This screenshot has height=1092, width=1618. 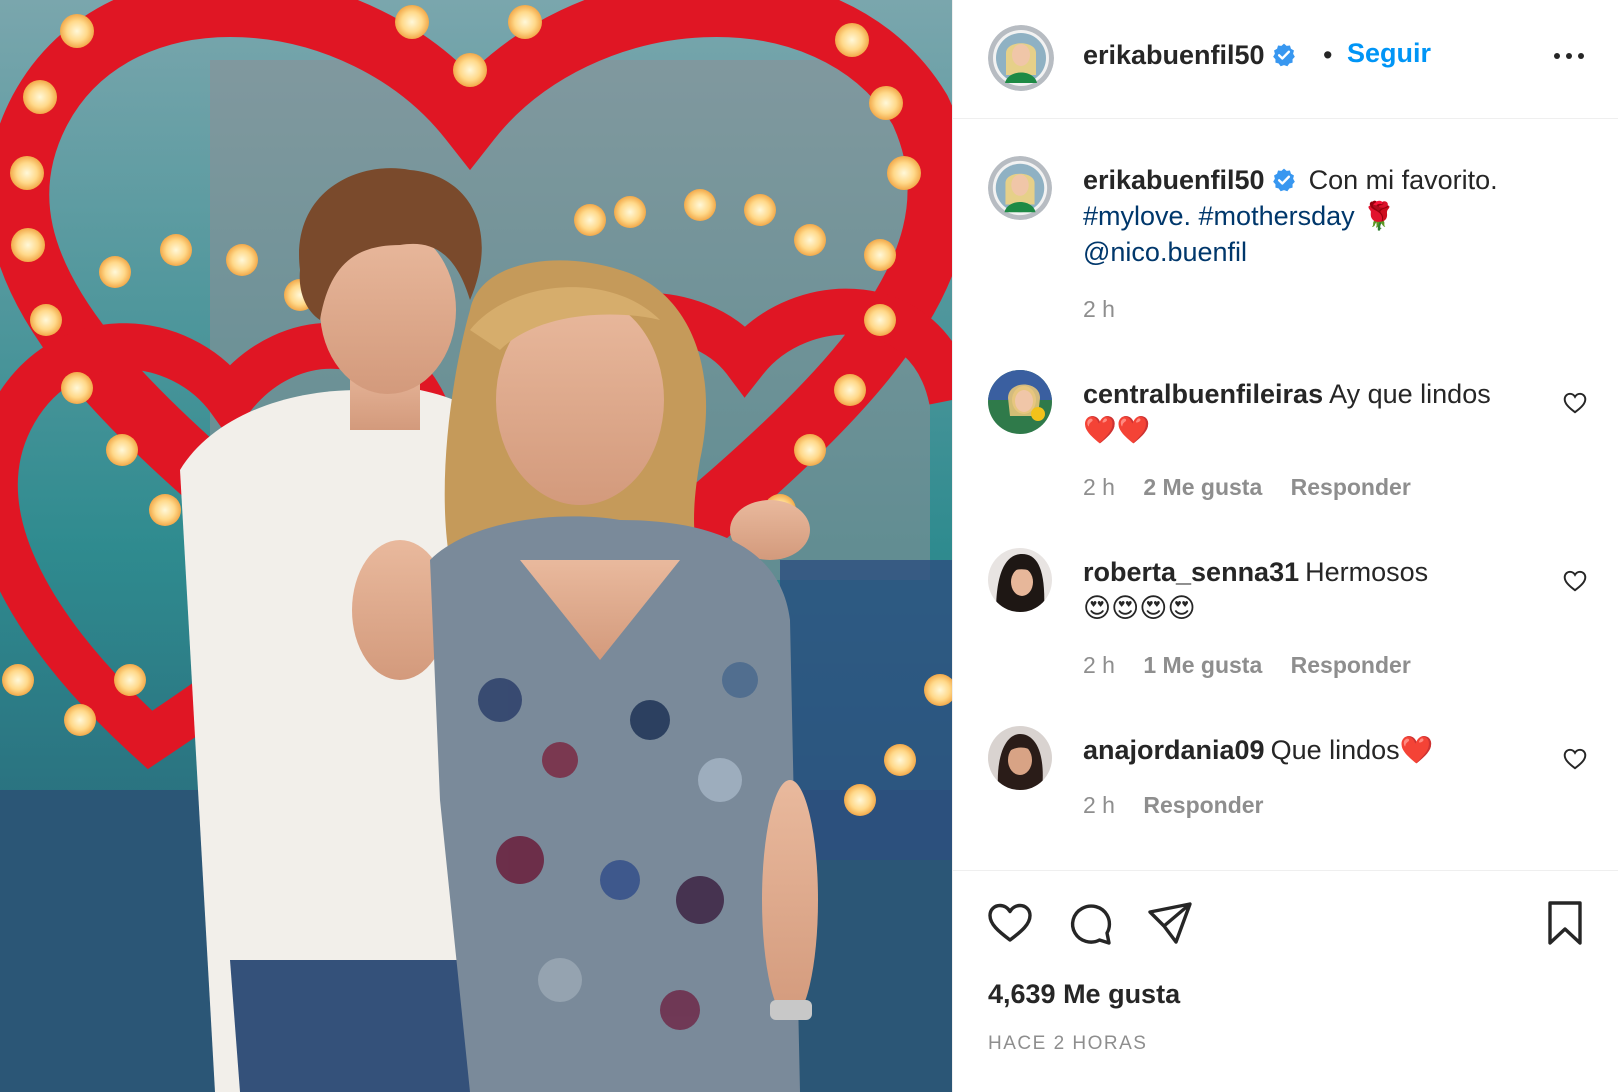 I want to click on follow-button: Seguir, so click(x=1389, y=53).